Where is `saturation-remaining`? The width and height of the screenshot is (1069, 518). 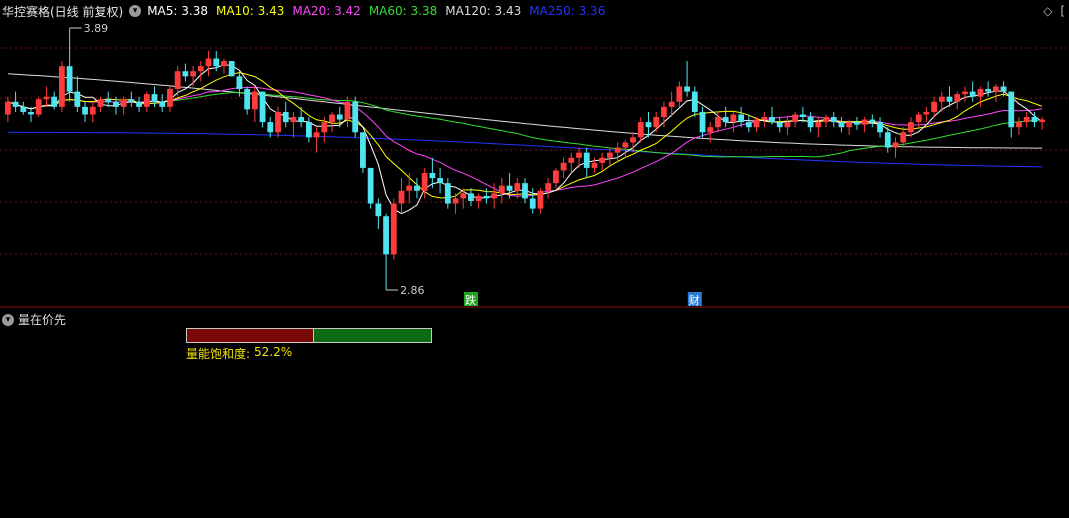 saturation-remaining is located at coordinates (372, 335).